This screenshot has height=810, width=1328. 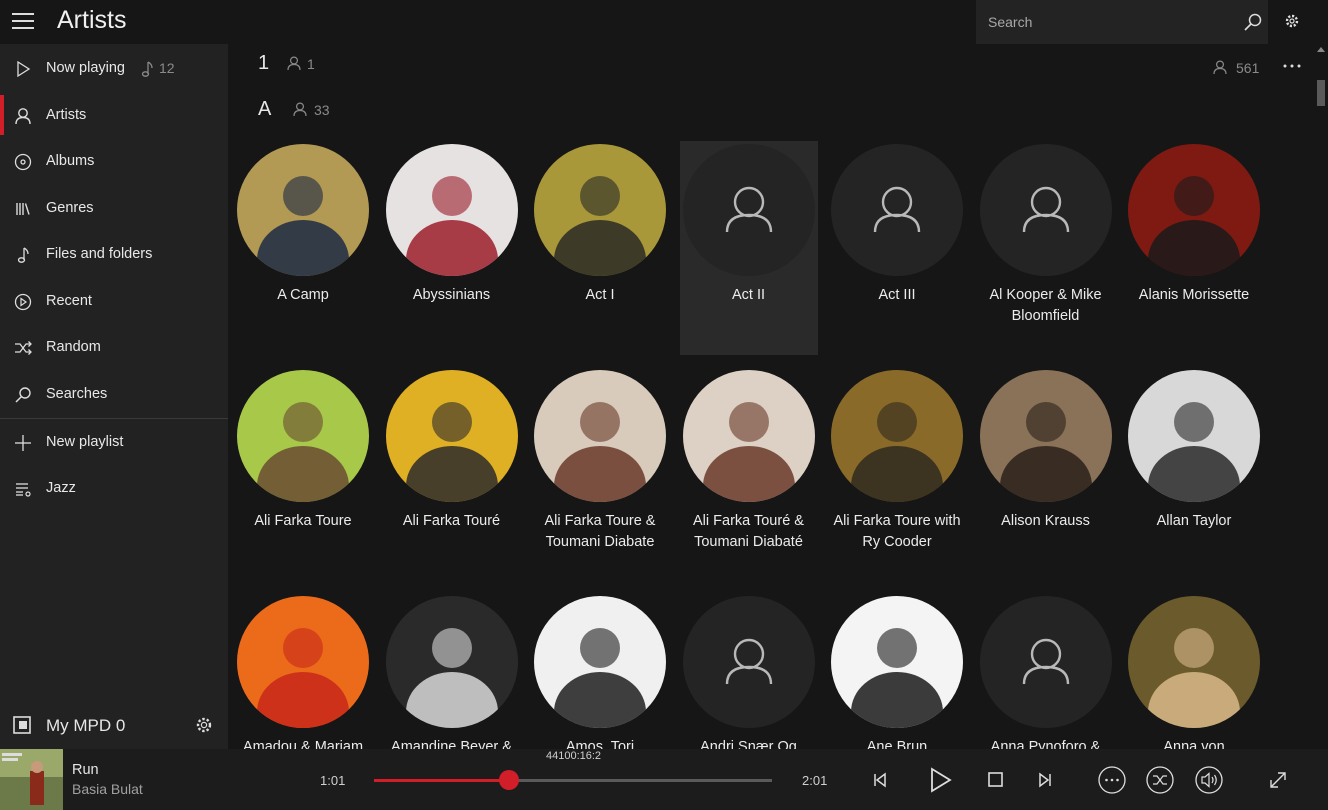 I want to click on artist-name: Amadou & Mariam, so click(x=303, y=744).